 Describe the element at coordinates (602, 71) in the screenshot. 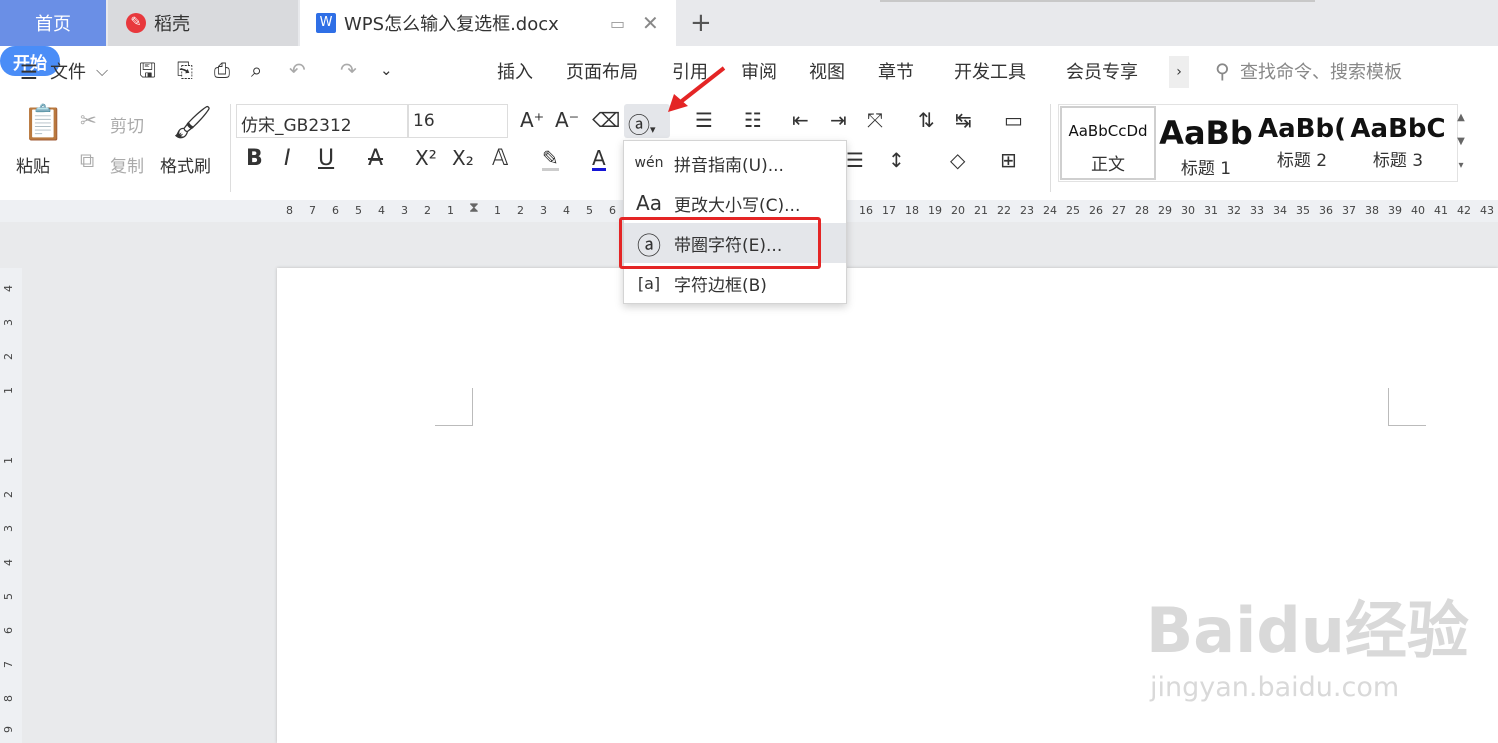

I see `tab-page-layout: 页面布局` at that location.